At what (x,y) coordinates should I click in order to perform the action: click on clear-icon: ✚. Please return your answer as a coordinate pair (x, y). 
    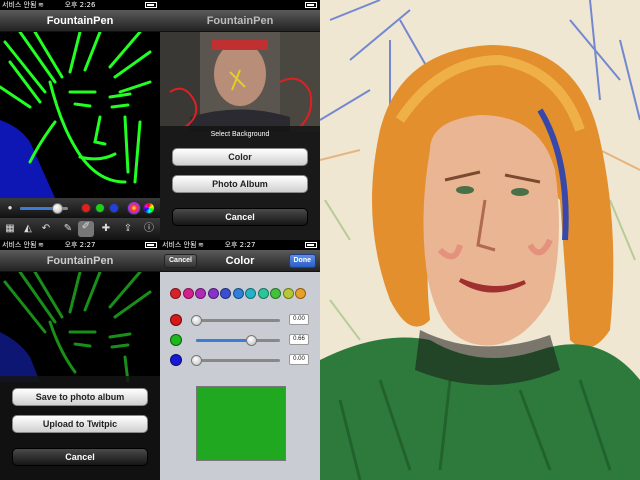
    Looking at the image, I should click on (106, 229).